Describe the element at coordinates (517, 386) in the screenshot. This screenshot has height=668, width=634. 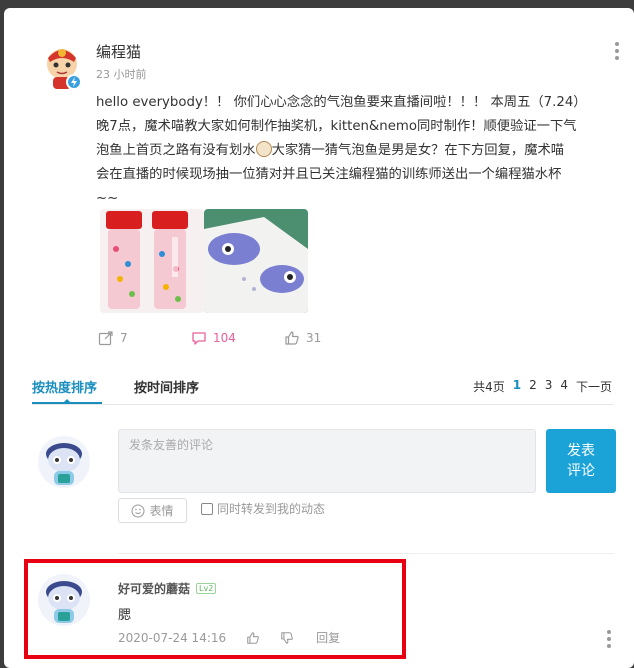
I see `page-1: 1` at that location.